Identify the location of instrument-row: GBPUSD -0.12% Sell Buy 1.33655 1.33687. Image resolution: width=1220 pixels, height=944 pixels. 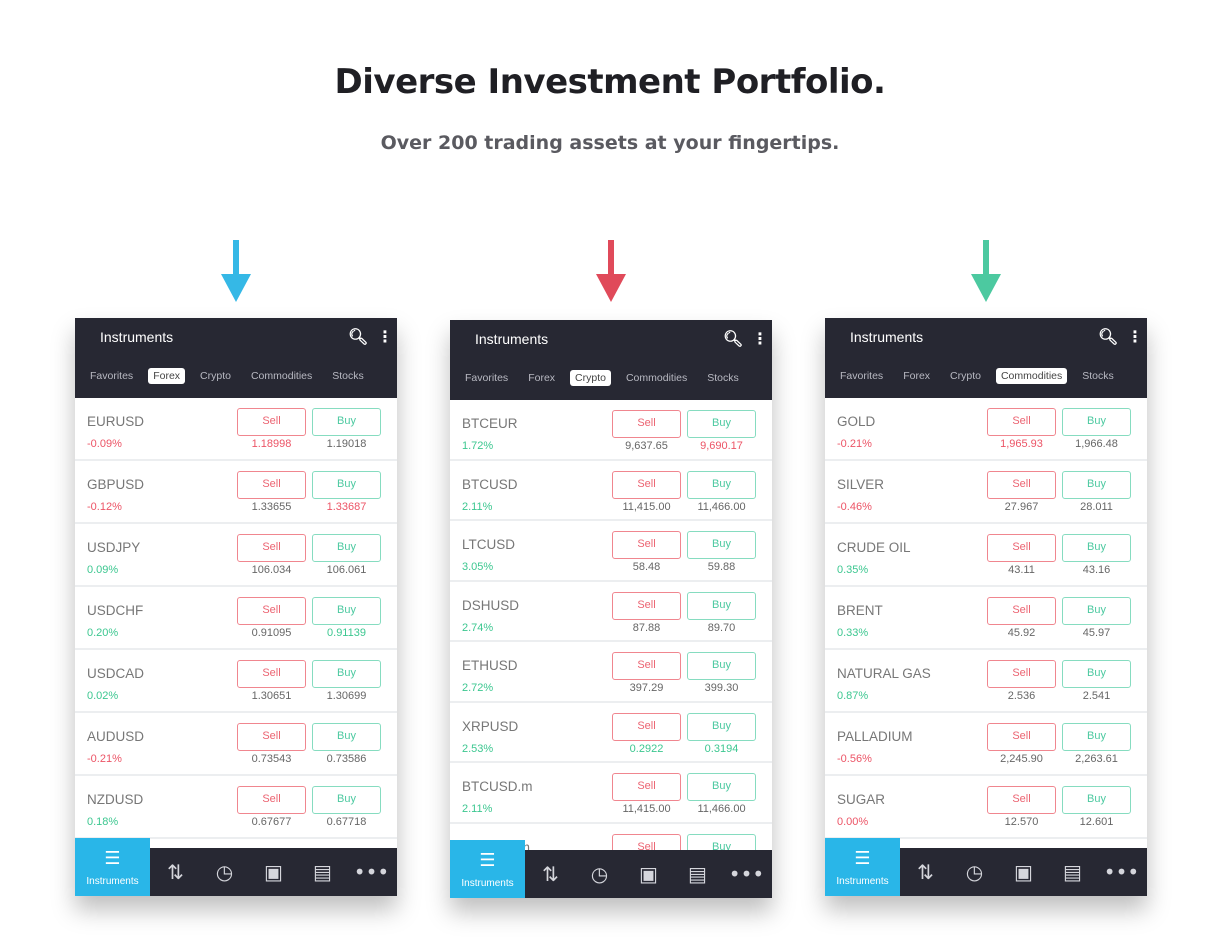
(236, 492).